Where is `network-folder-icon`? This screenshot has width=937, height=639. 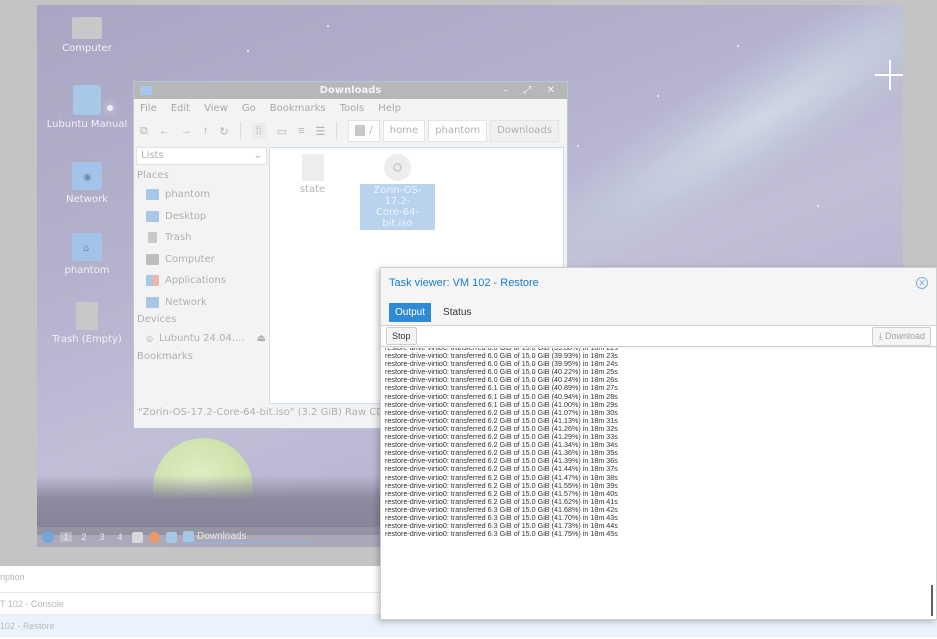 network-folder-icon is located at coordinates (152, 302).